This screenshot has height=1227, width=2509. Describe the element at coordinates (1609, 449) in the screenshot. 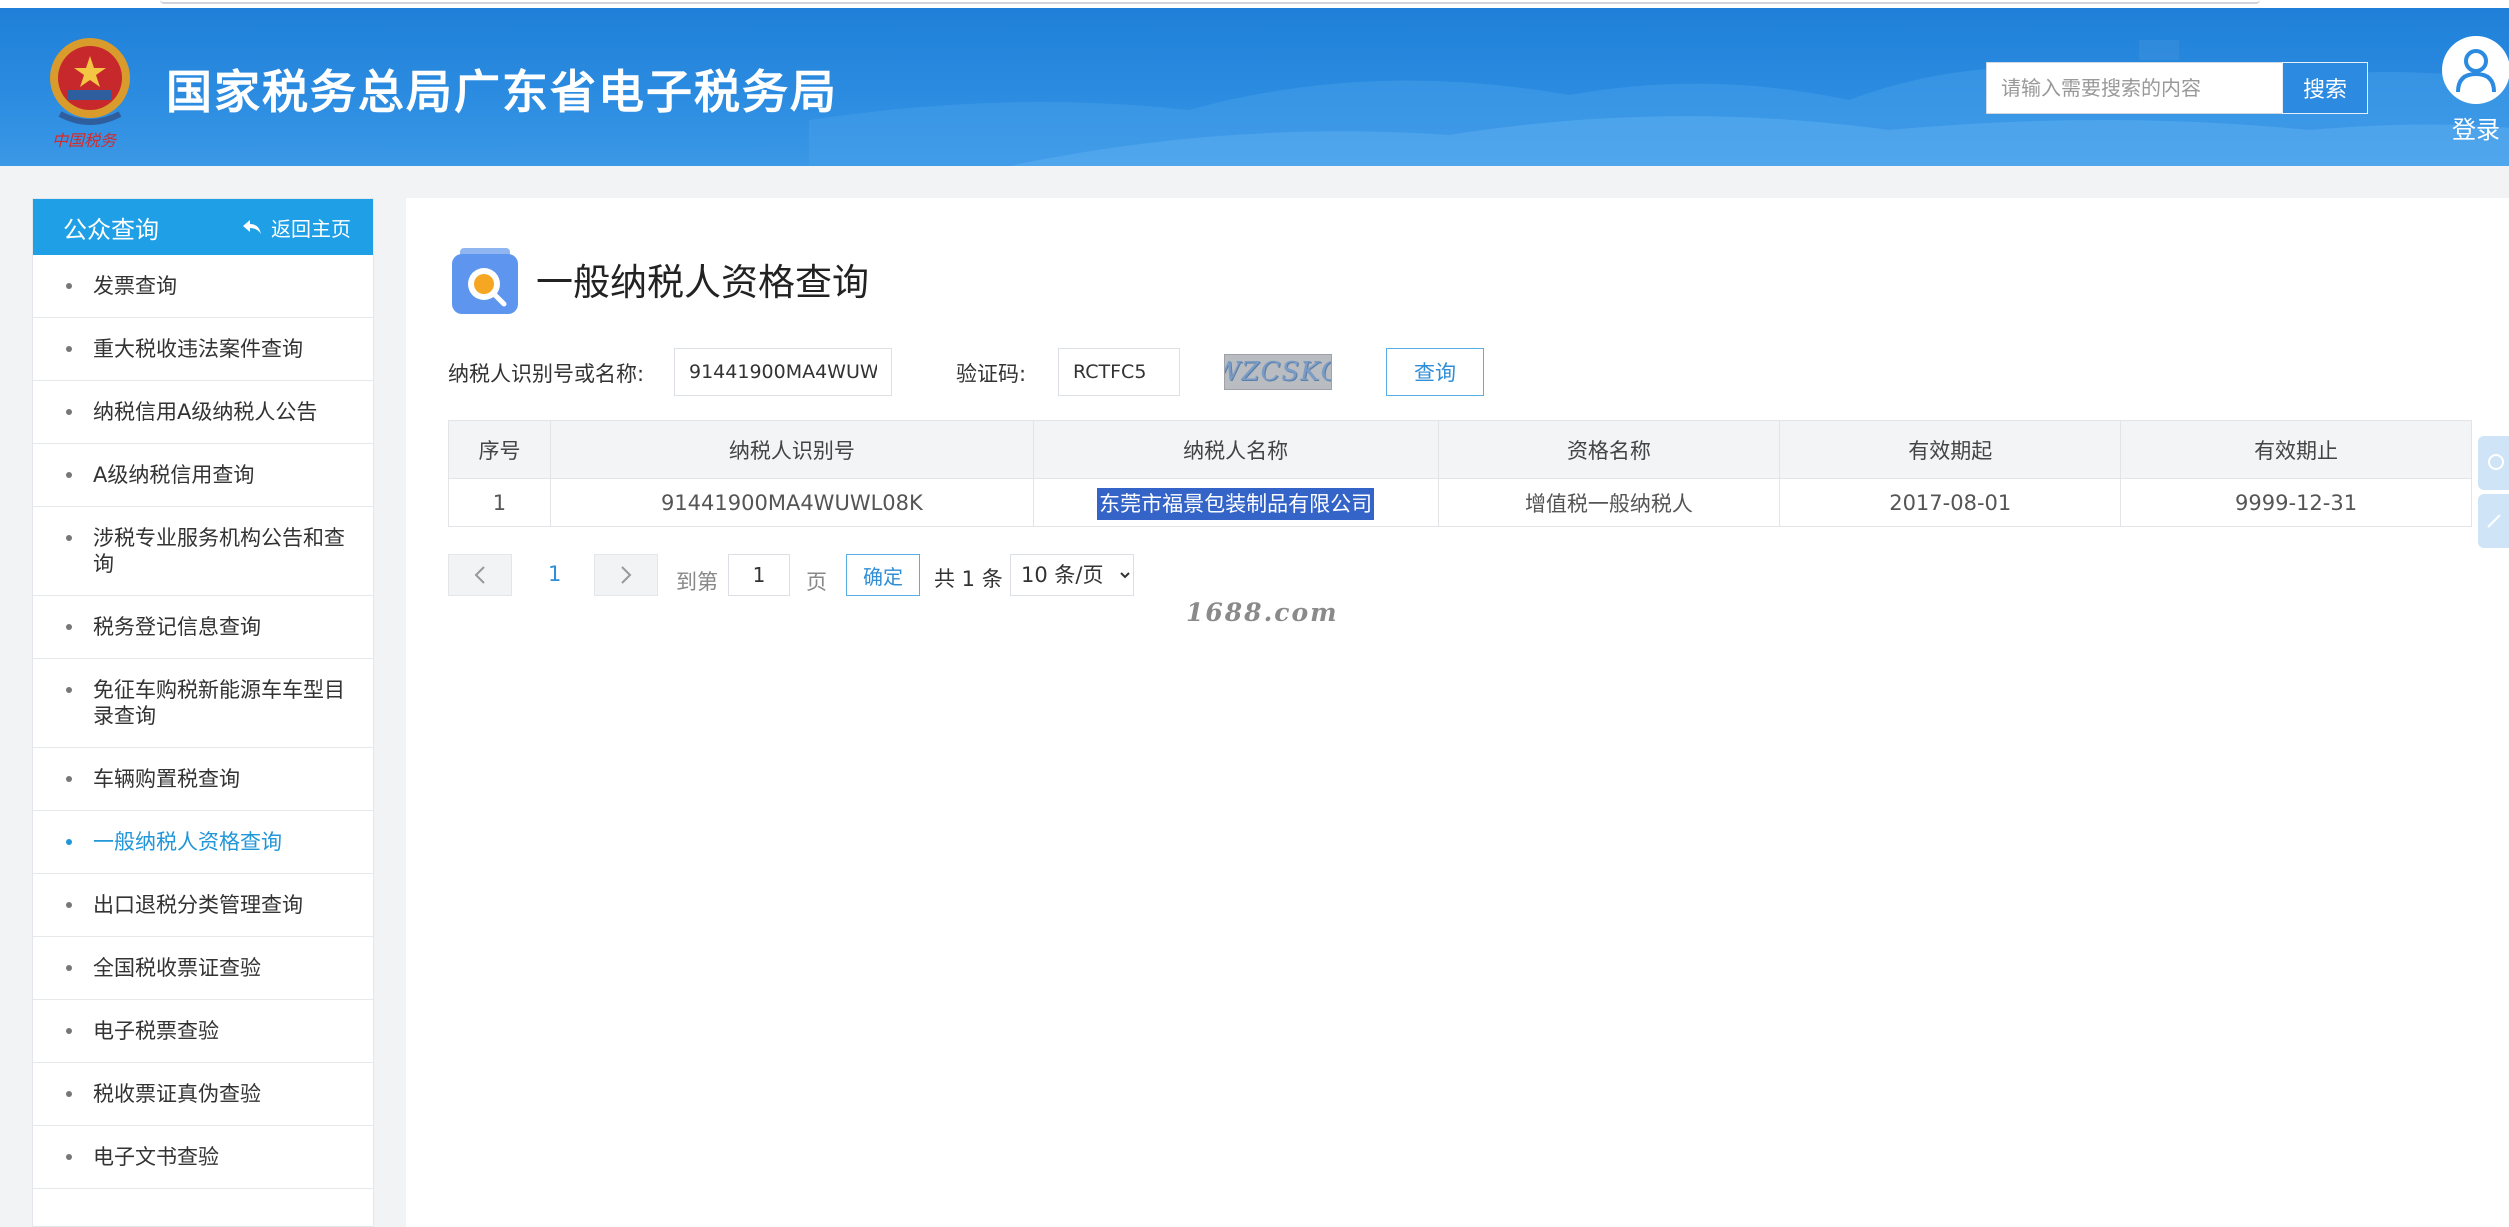

I see `col-header-qualification: 资格名称` at that location.